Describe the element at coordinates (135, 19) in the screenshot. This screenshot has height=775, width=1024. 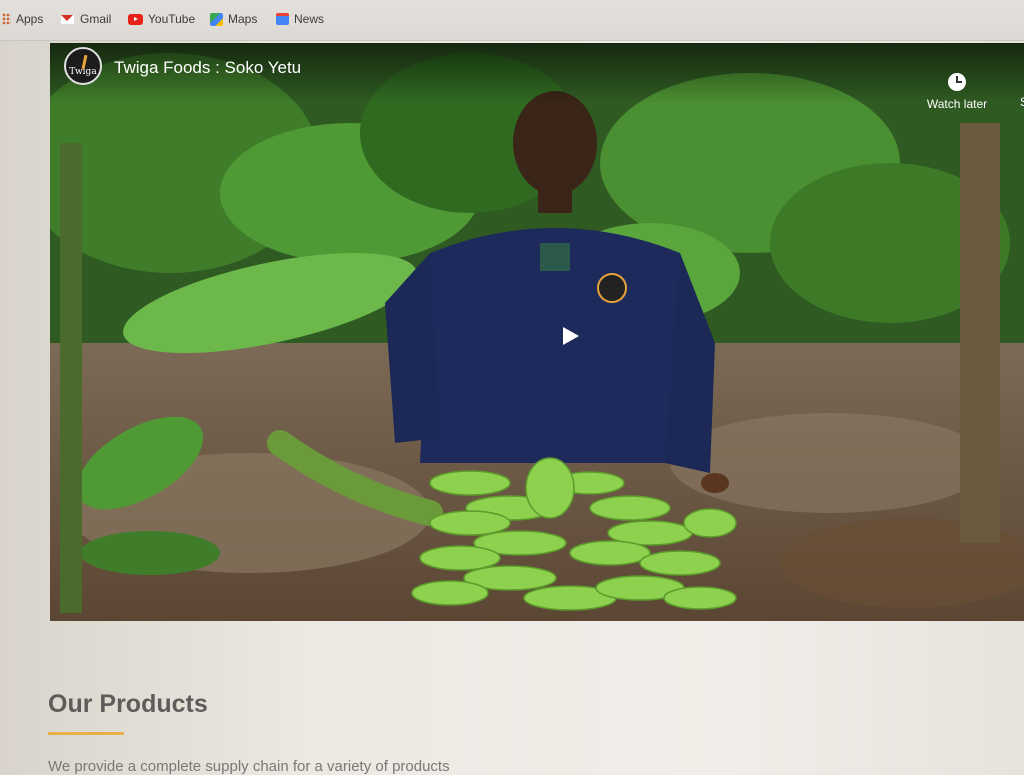
I see `youtube-icon` at that location.